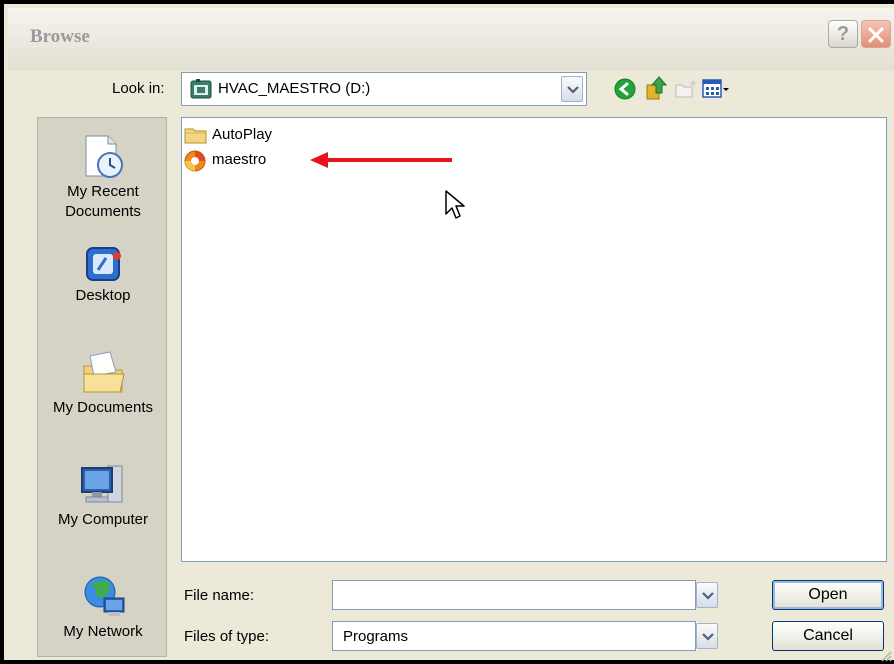 This screenshot has height=664, width=894. Describe the element at coordinates (60, 36) in the screenshot. I see `window-title: Browse` at that location.